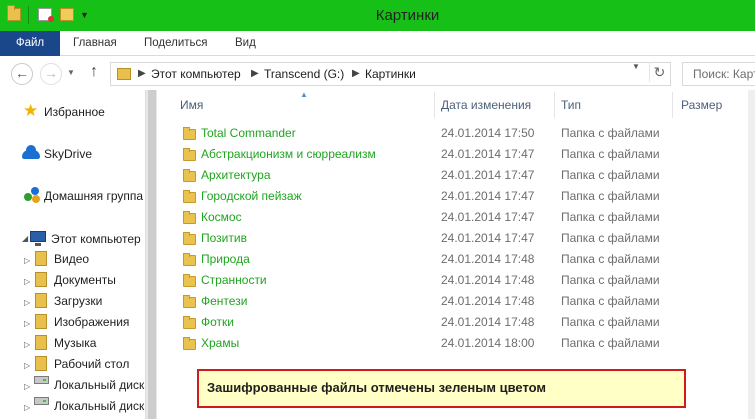  What do you see at coordinates (51, 74) in the screenshot?
I see `forward-button: →` at bounding box center [51, 74].